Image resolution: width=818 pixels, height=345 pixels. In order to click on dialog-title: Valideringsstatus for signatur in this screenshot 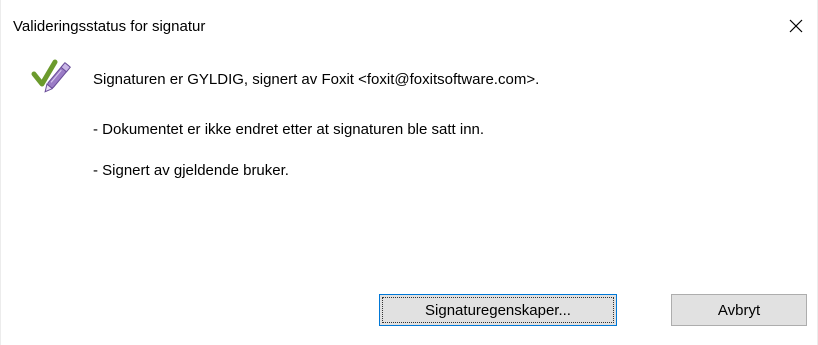, I will do `click(109, 26)`.